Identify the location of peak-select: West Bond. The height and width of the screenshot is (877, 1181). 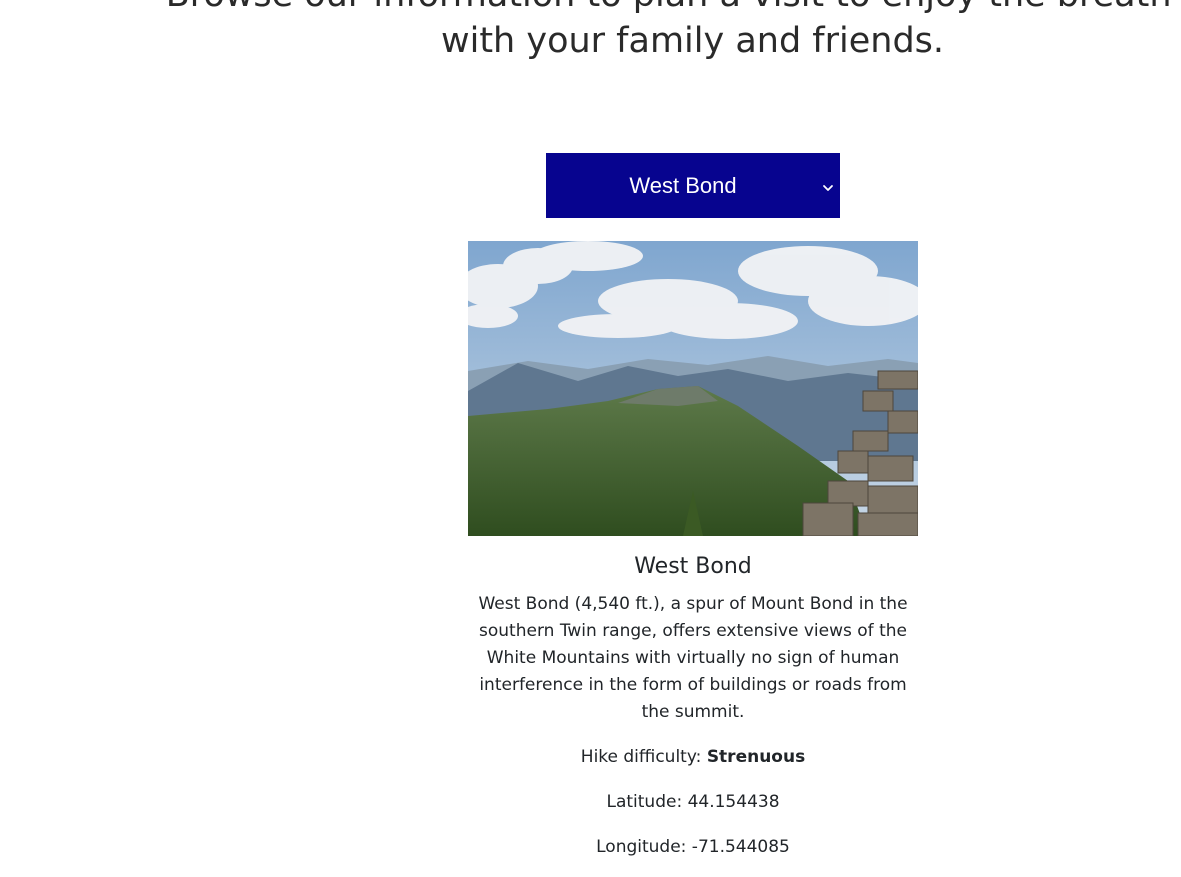
(693, 185).